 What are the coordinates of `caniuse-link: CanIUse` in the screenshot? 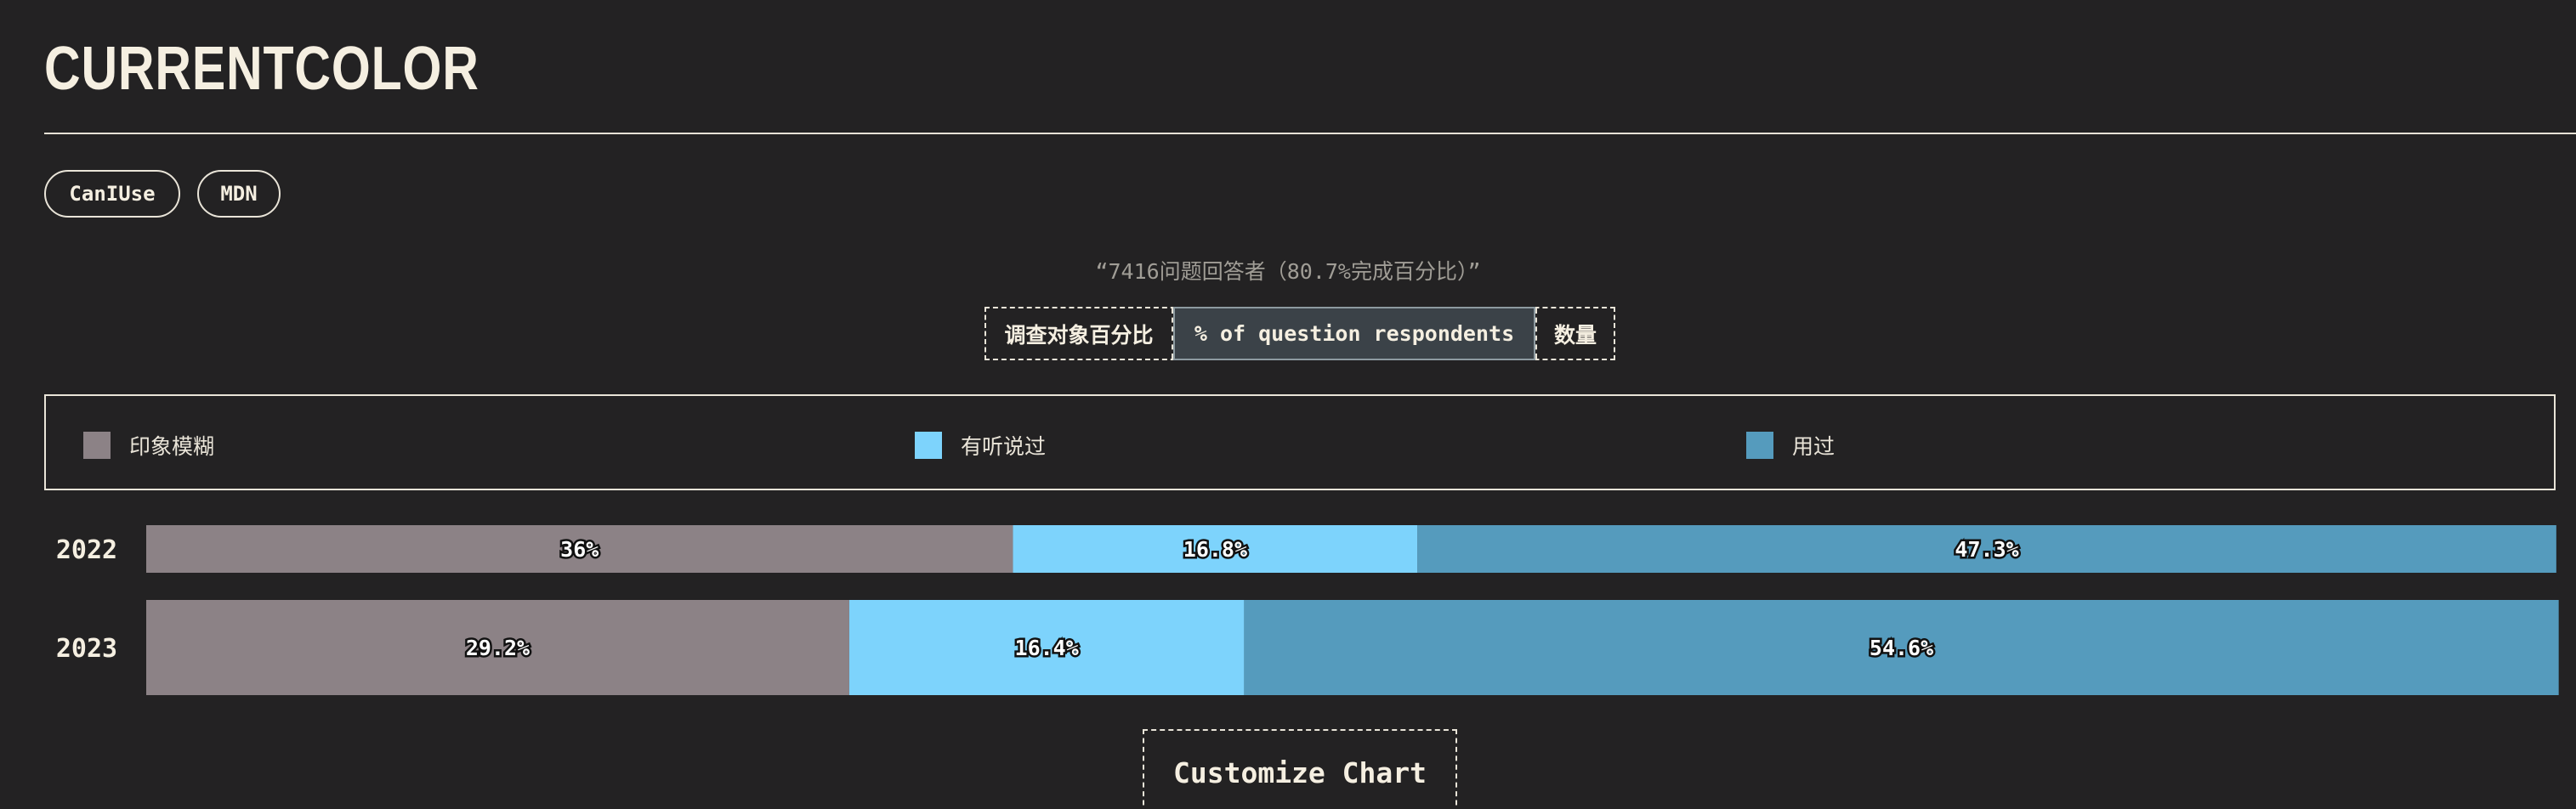 It's located at (112, 194).